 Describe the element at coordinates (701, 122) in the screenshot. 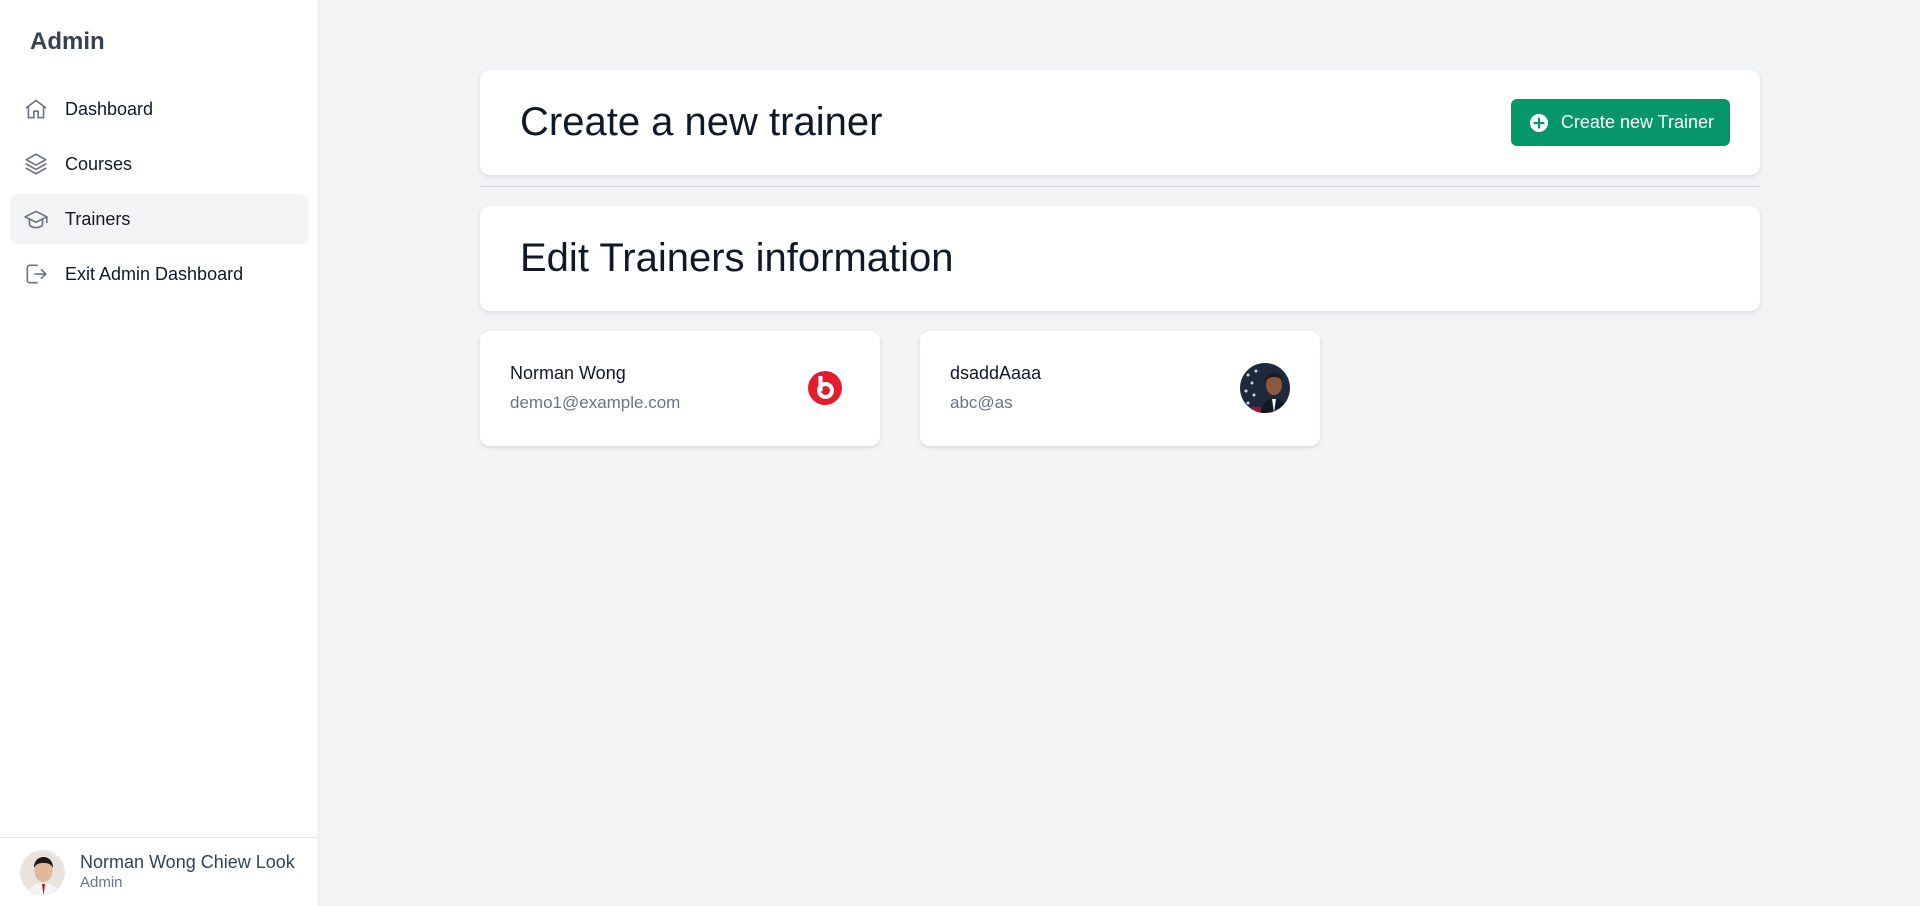

I see `page-title: Create a new trainer` at that location.